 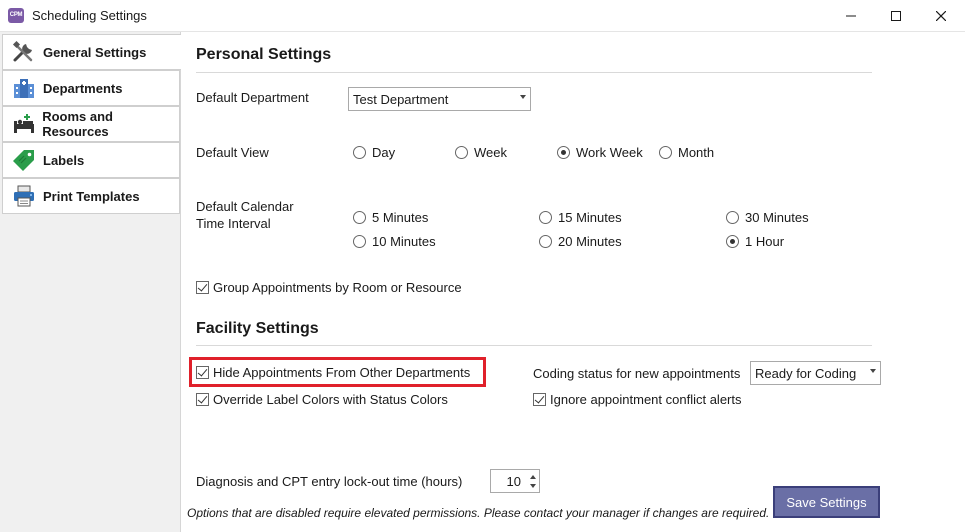 What do you see at coordinates (233, 223) in the screenshot?
I see `interval-label-line2: Time Interval` at bounding box center [233, 223].